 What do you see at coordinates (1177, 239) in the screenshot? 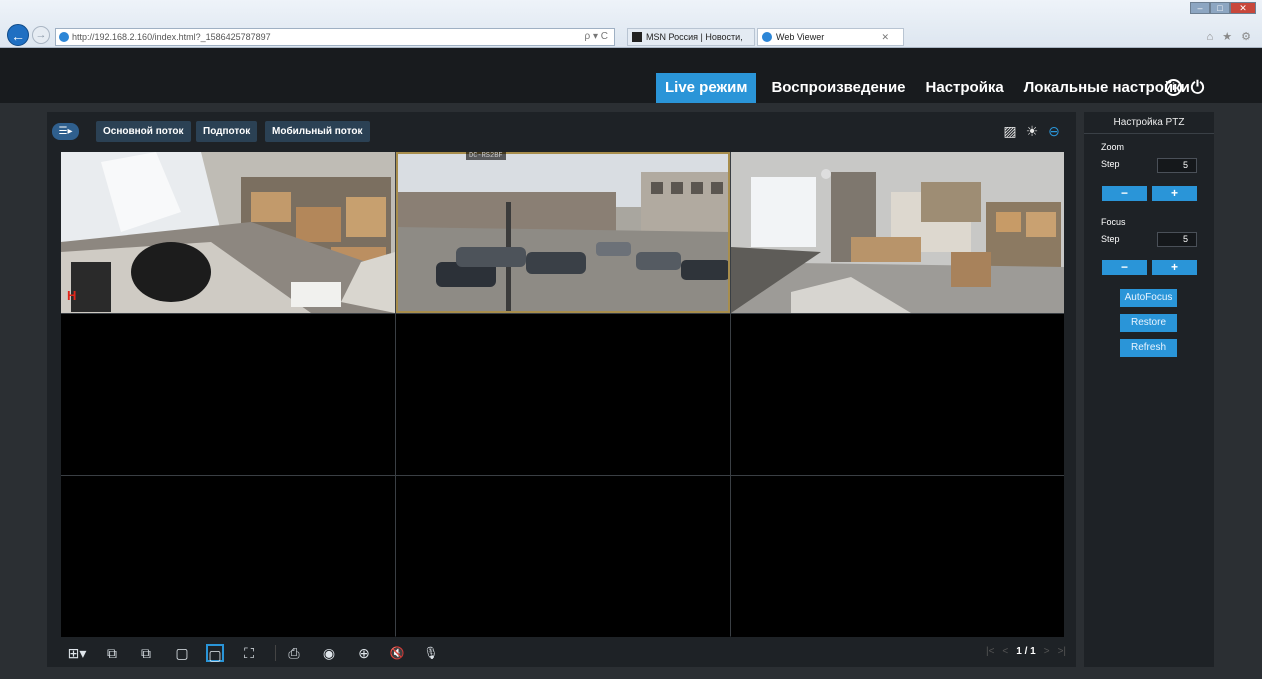
I see `focus-step-input: 5` at bounding box center [1177, 239].